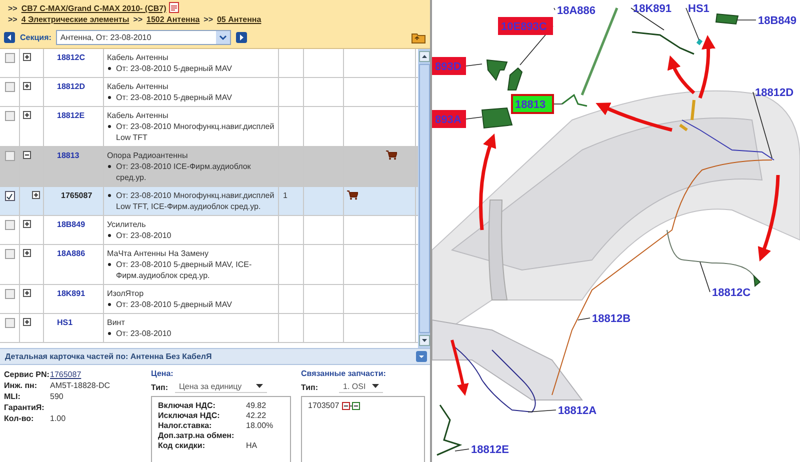 The image size is (800, 462). I want to click on scrollbar, so click(424, 198).